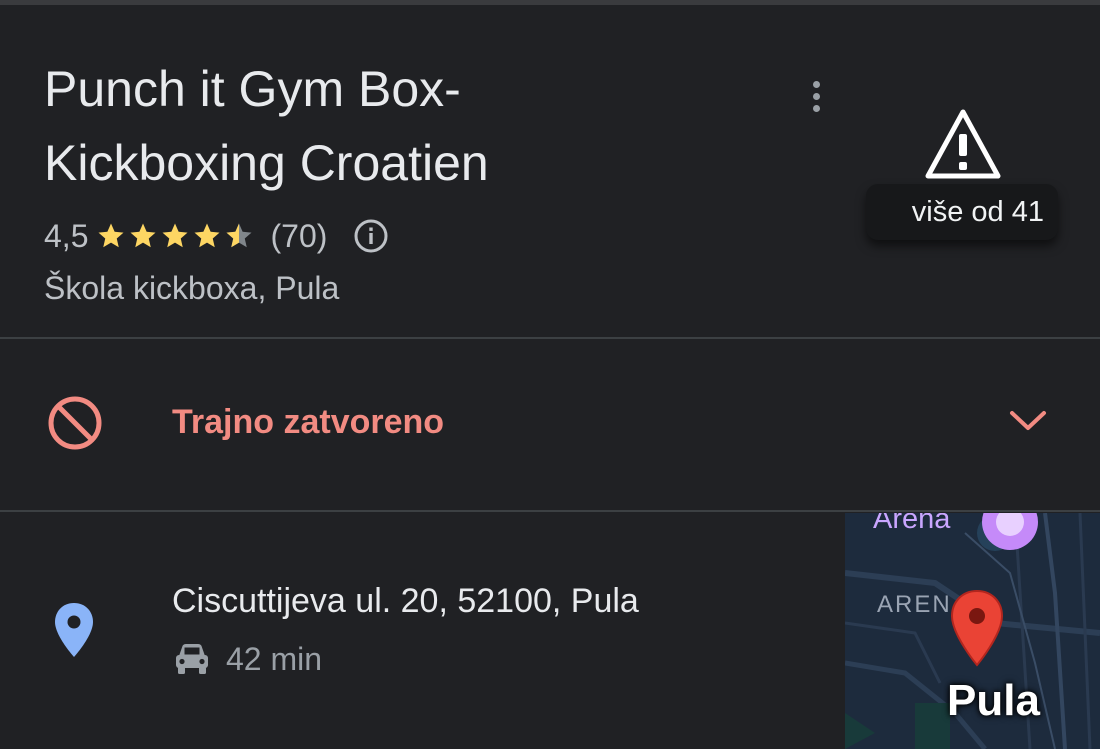  I want to click on travel-time: 42 min, so click(274, 658).